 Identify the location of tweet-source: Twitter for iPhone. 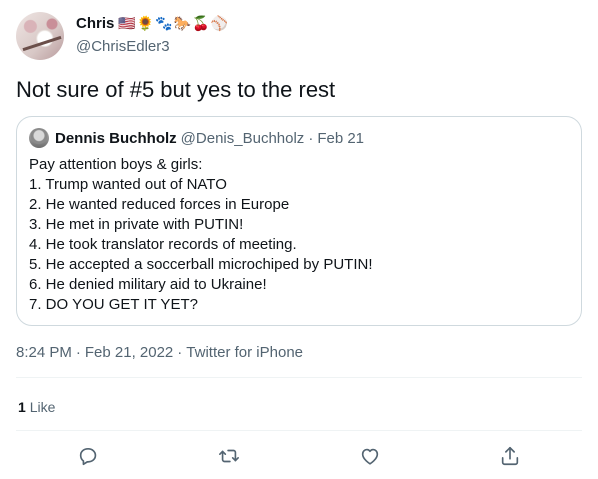
(244, 352).